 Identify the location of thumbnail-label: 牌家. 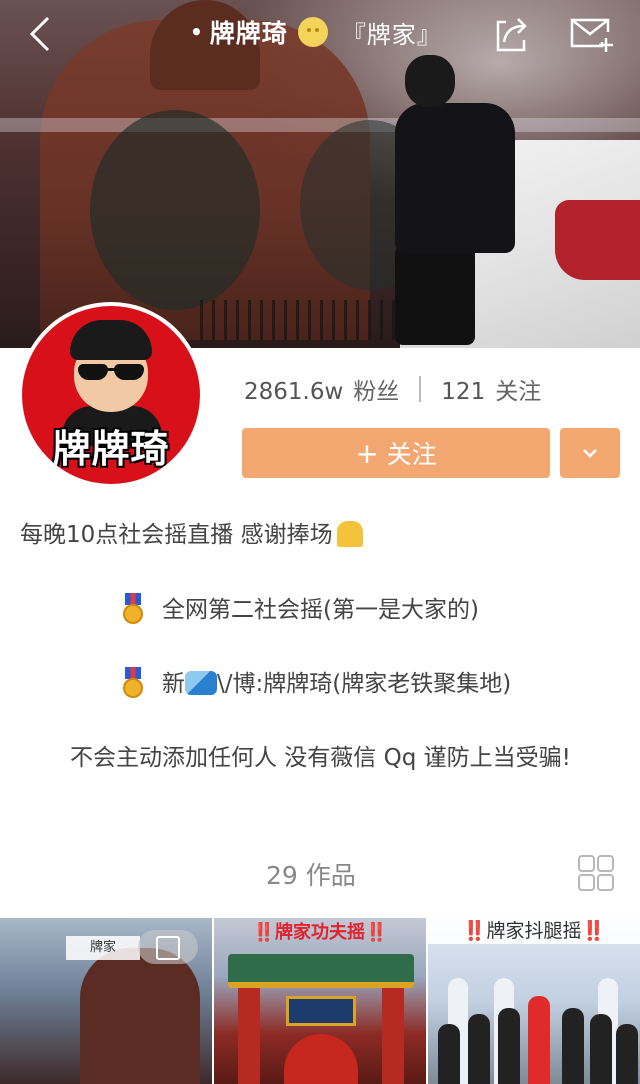
(103, 948).